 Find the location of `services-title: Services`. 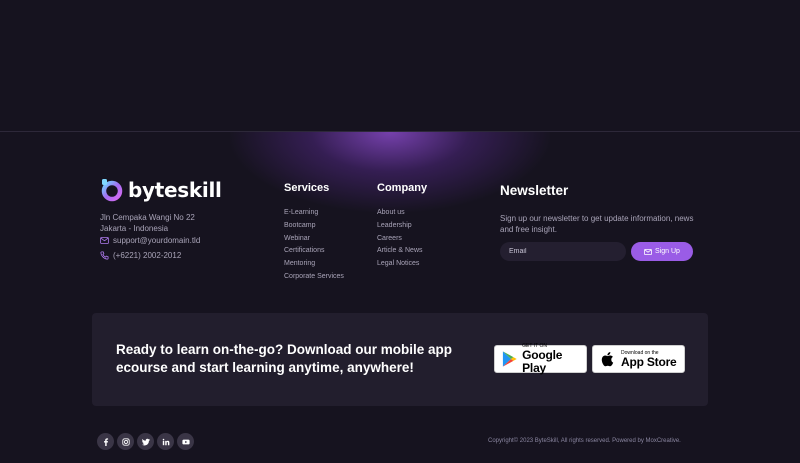

services-title: Services is located at coordinates (307, 188).